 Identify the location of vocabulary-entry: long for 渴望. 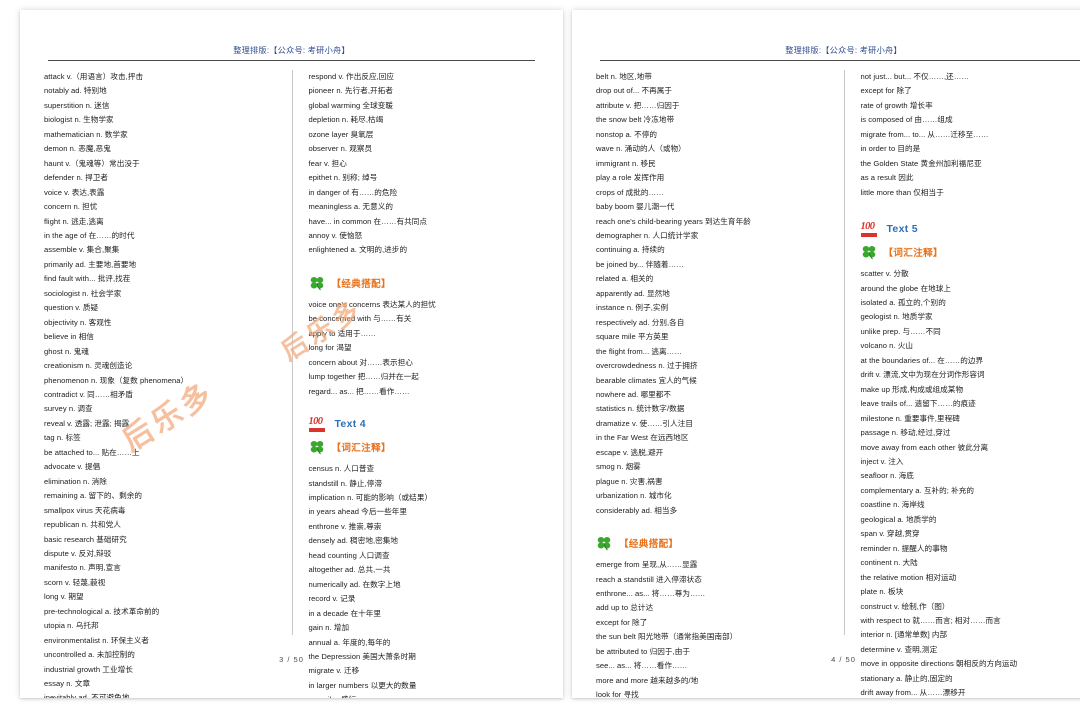
(330, 348).